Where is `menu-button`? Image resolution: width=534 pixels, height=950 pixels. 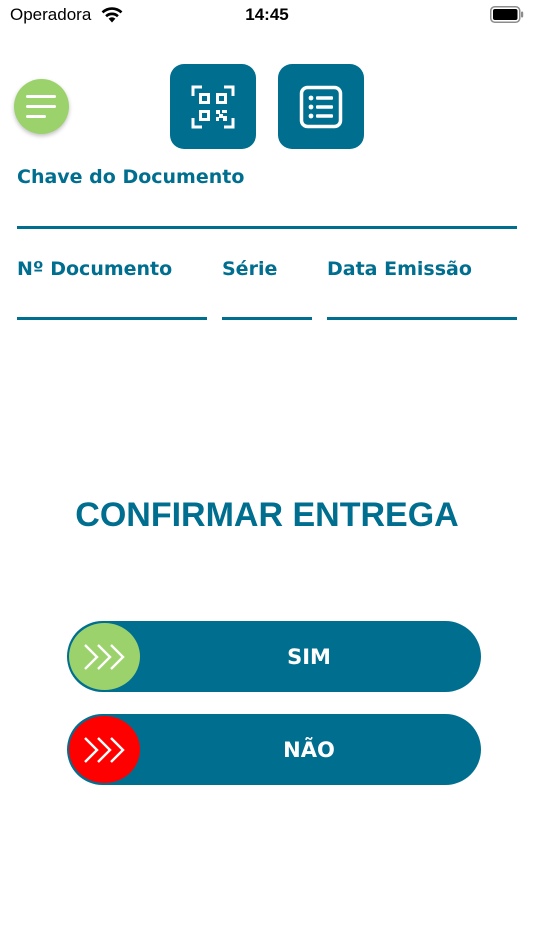 menu-button is located at coordinates (41, 106).